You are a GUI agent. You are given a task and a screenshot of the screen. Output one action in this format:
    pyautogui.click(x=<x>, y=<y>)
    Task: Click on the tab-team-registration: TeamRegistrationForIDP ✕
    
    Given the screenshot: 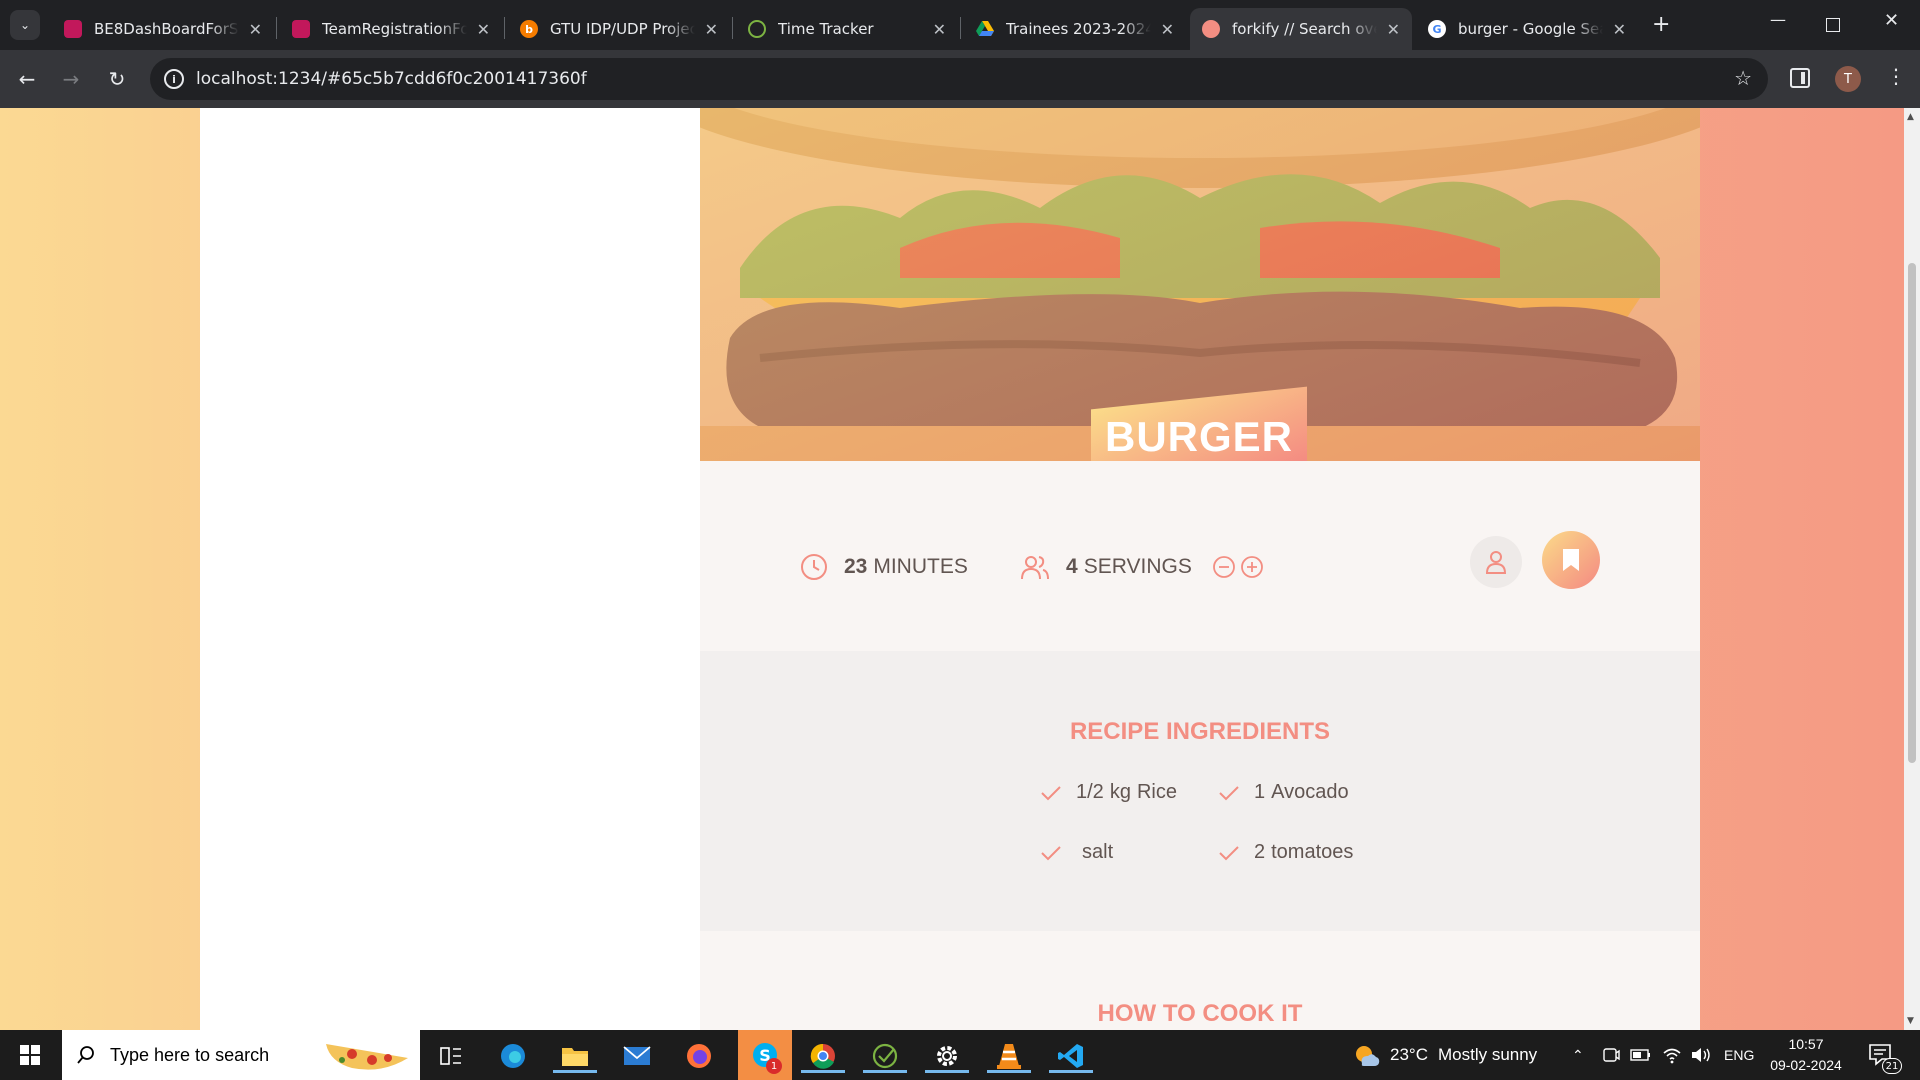 What is the action you would take?
    pyautogui.click(x=391, y=29)
    